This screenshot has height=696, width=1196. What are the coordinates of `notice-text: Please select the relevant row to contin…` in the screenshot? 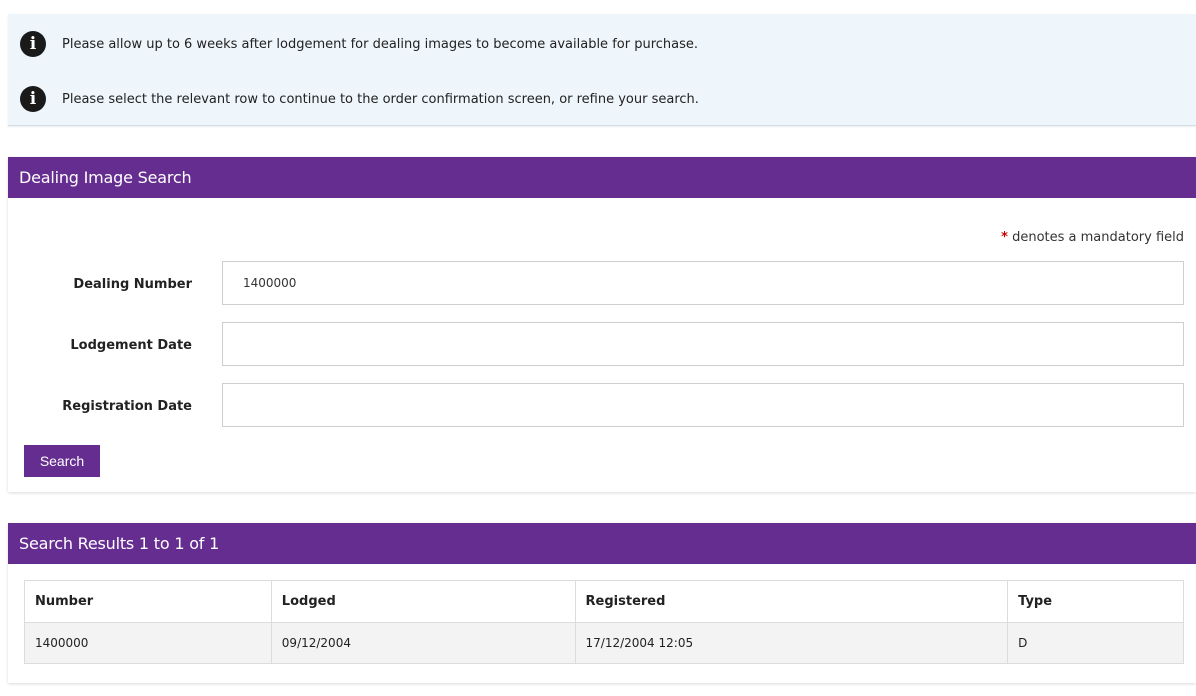 It's located at (380, 99).